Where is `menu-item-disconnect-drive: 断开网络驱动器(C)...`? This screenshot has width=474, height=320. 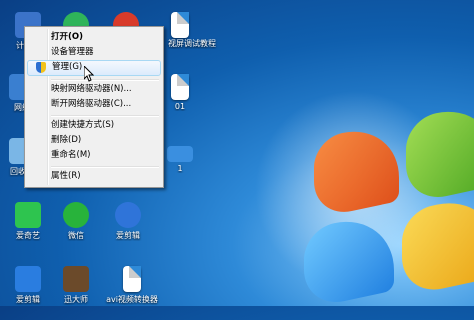 menu-item-disconnect-drive: 断开网络驱动器(C)... is located at coordinates (94, 104).